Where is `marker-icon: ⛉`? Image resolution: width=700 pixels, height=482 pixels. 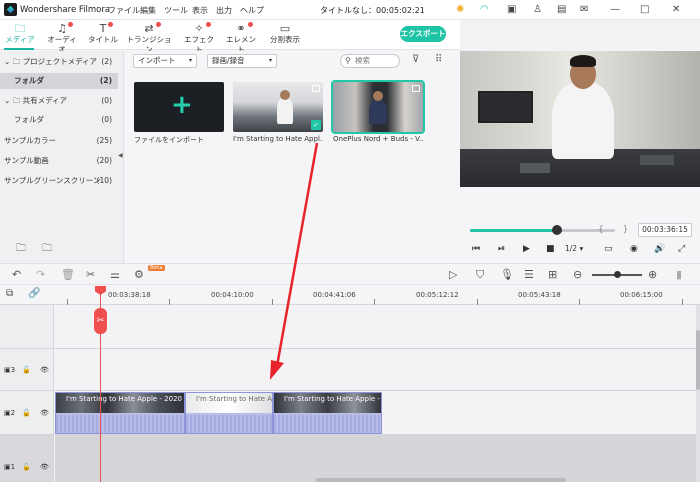
marker-icon: ⛉ is located at coordinates (480, 275).